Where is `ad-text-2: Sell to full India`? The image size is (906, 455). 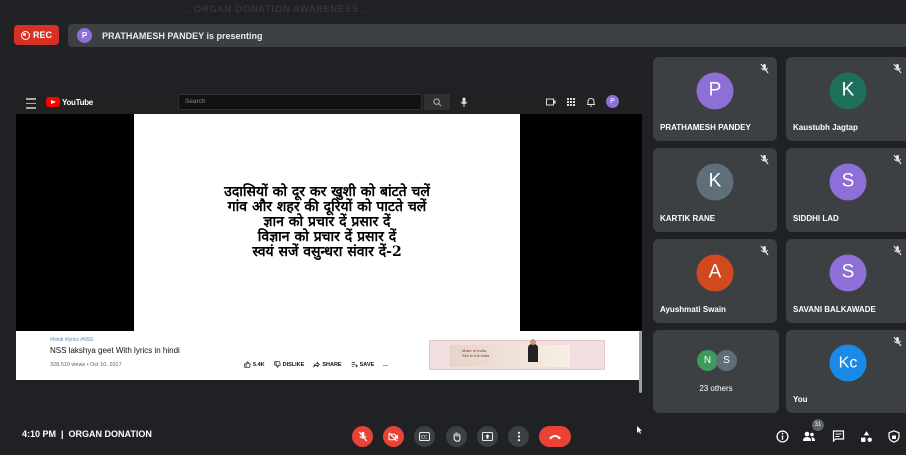 ad-text-2: Sell to full India is located at coordinates (476, 355).